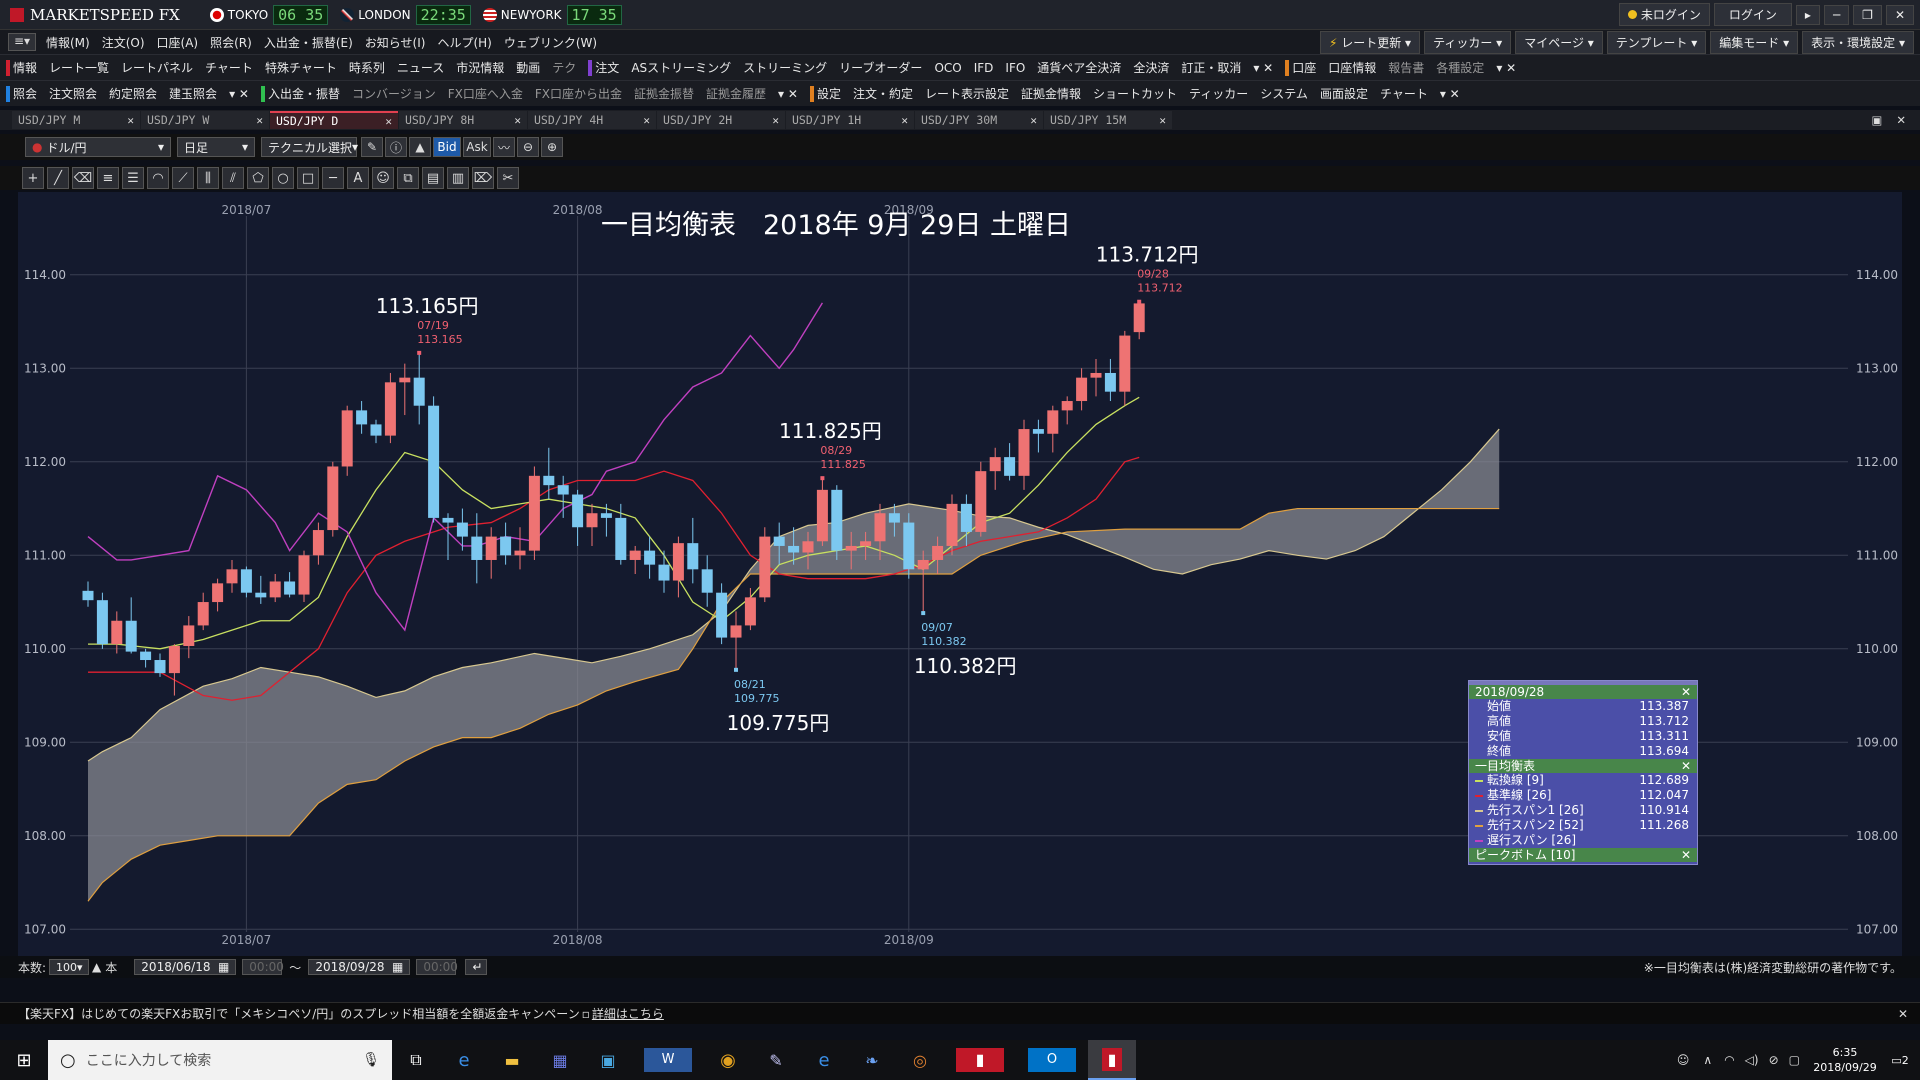 Image resolution: width=1920 pixels, height=1080 pixels. What do you see at coordinates (1858, 42) in the screenshot?
I see `display-settings-button: 表示・環境設定 ▾` at bounding box center [1858, 42].